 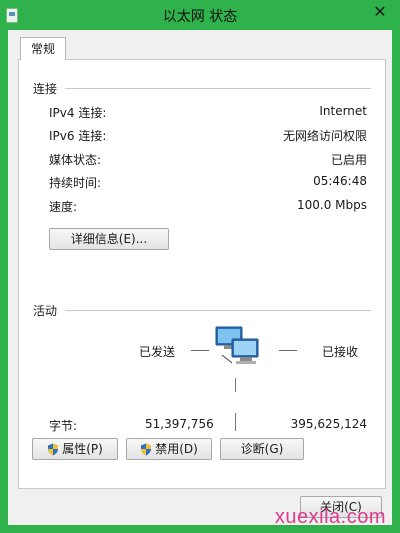 What do you see at coordinates (78, 113) in the screenshot?
I see `ipv4-connection-label: IPv4 连接:` at bounding box center [78, 113].